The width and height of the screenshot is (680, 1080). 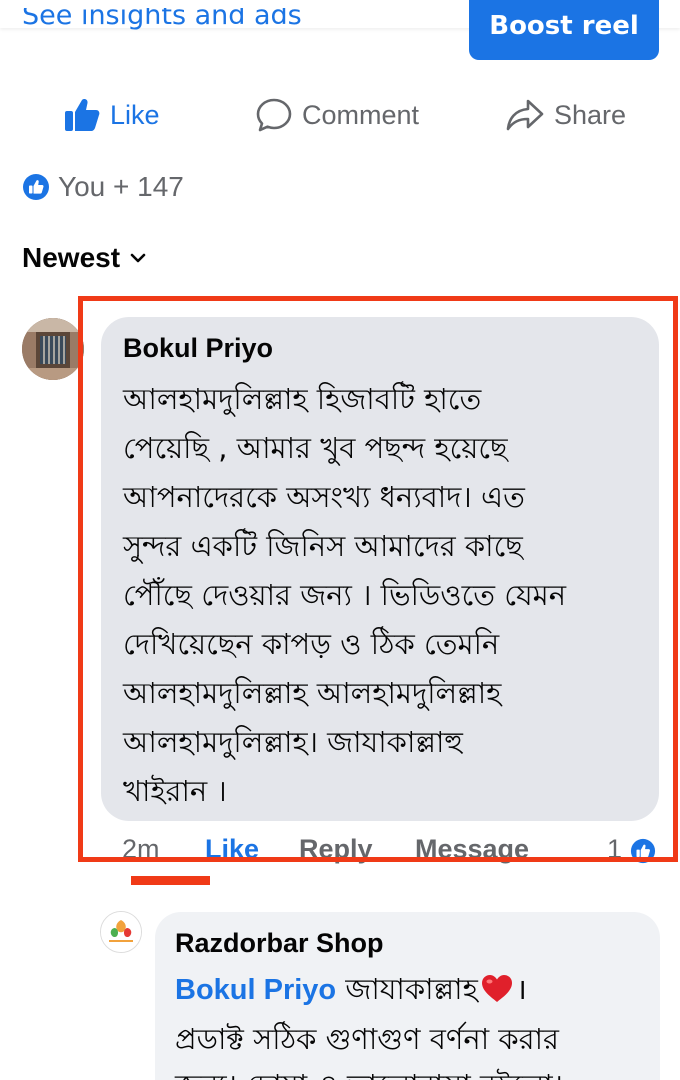 I want to click on reply-line: প্রডাক্ট সঠিক গুণাগুণ বর্ণনা করার, so click(x=367, y=1039).